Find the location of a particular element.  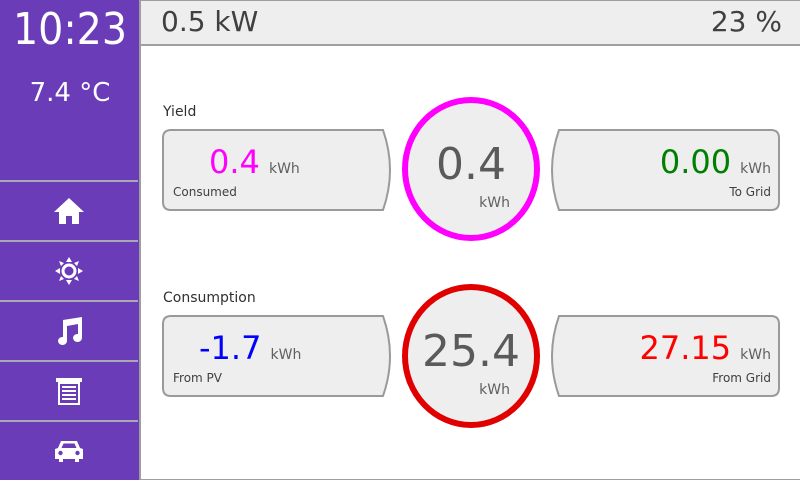

home-icon is located at coordinates (69, 211).